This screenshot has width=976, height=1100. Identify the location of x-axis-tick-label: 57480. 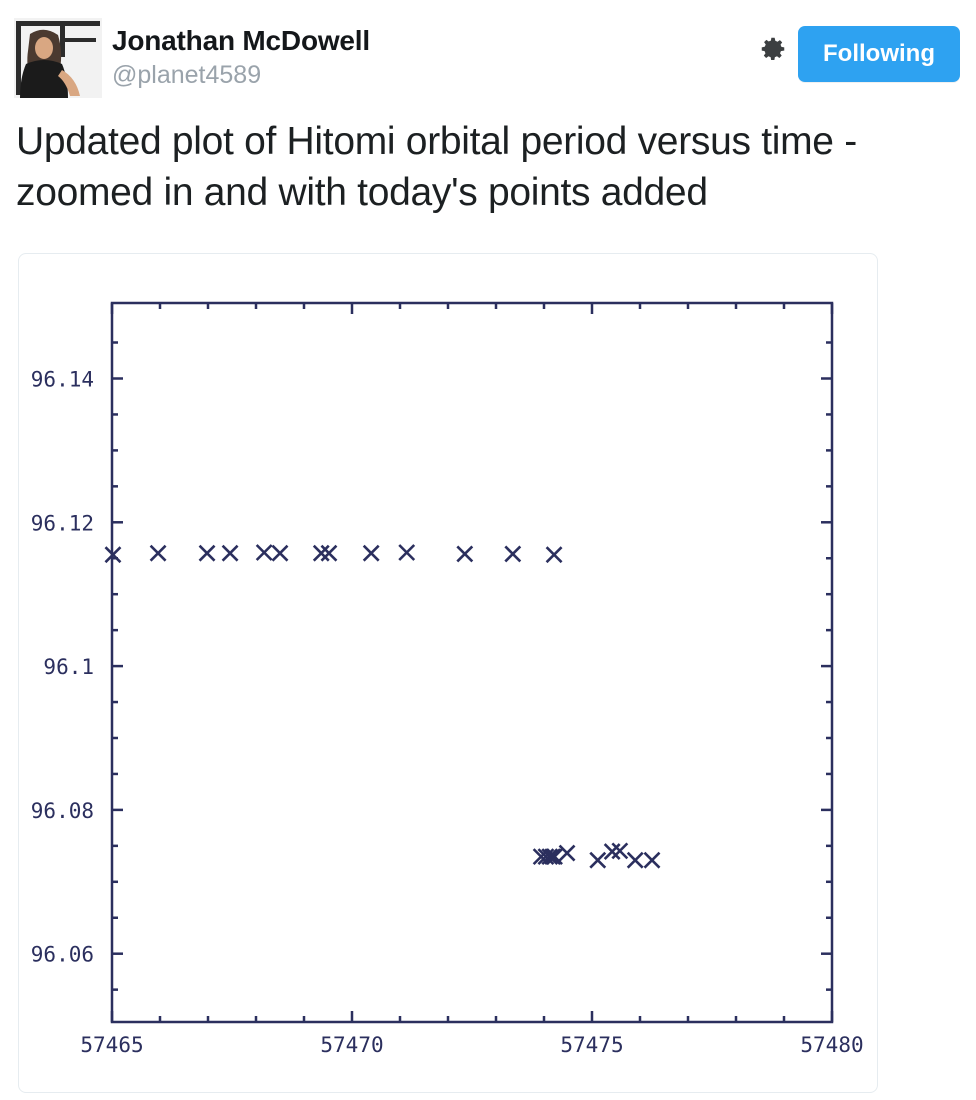
(831, 1045).